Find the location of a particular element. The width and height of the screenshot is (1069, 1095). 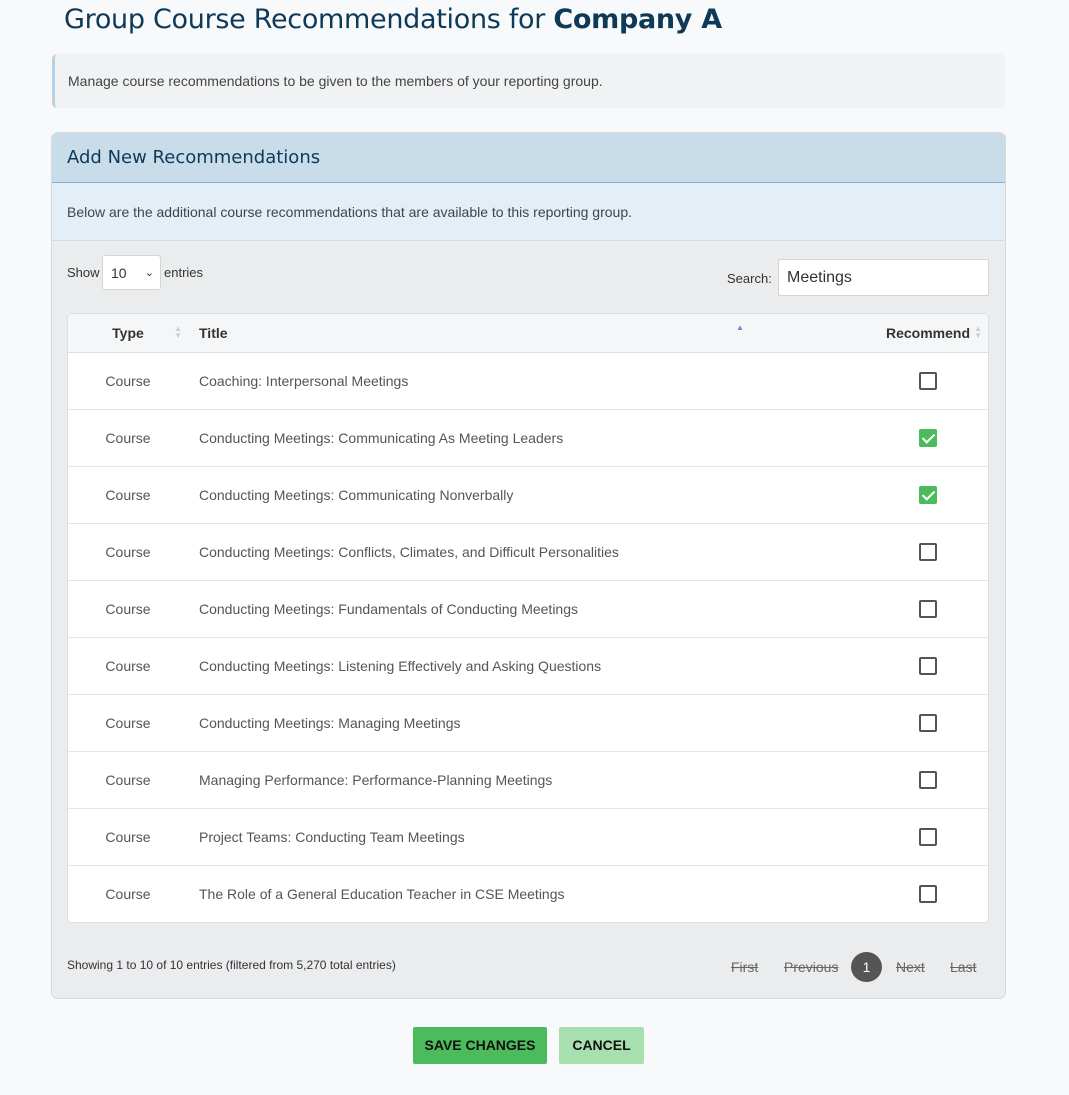

pagination-first: First is located at coordinates (744, 967).